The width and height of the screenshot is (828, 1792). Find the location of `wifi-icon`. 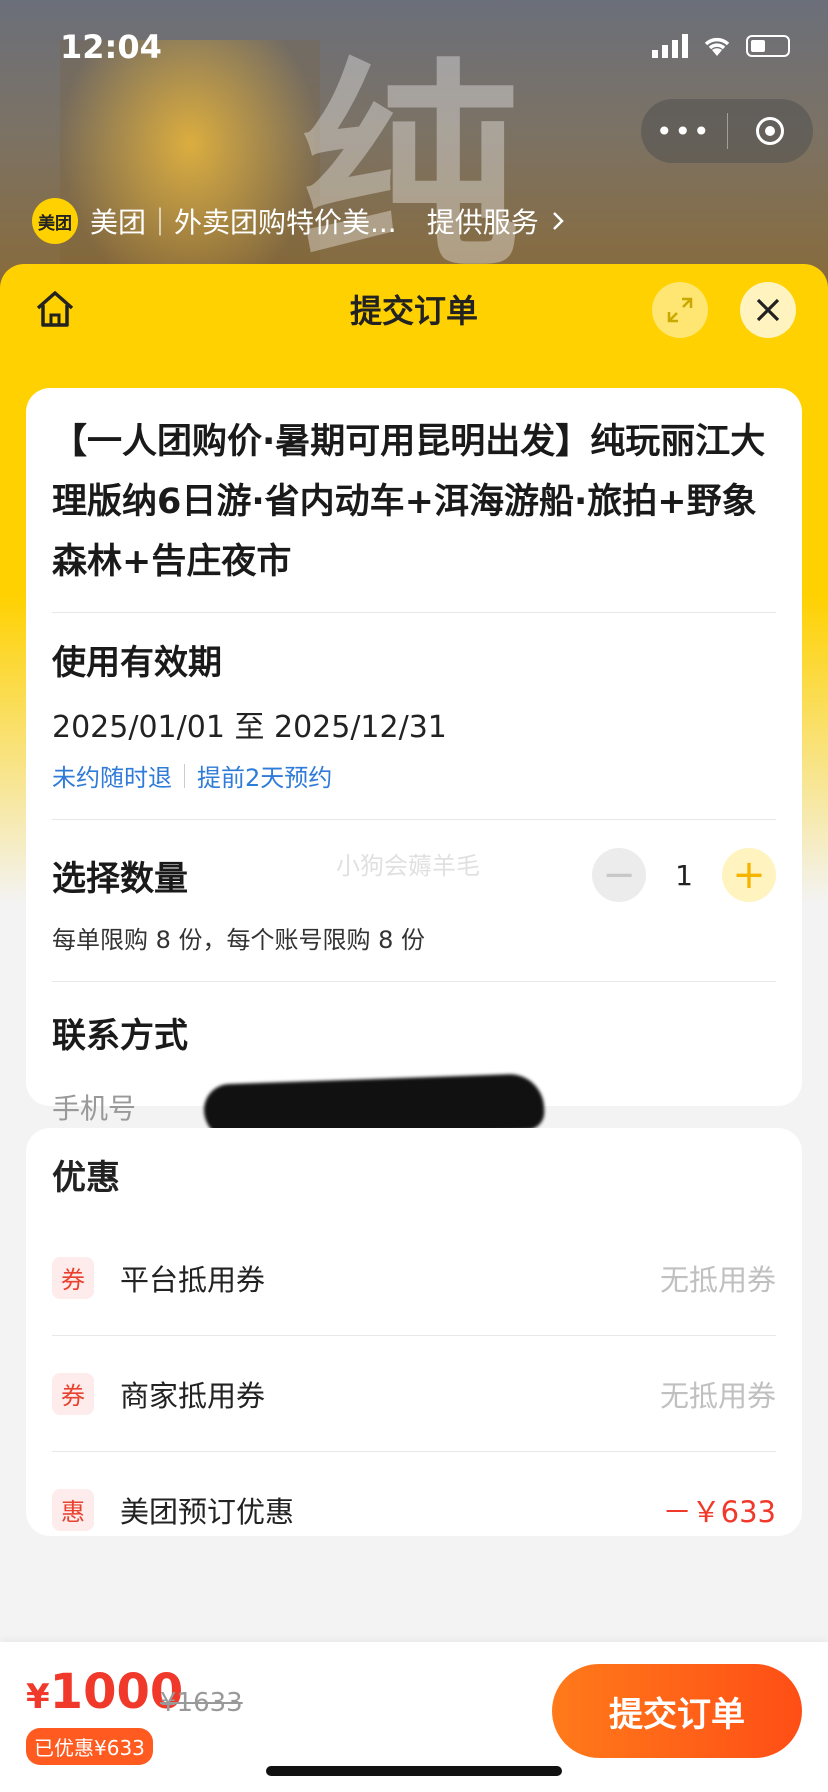

wifi-icon is located at coordinates (717, 46).